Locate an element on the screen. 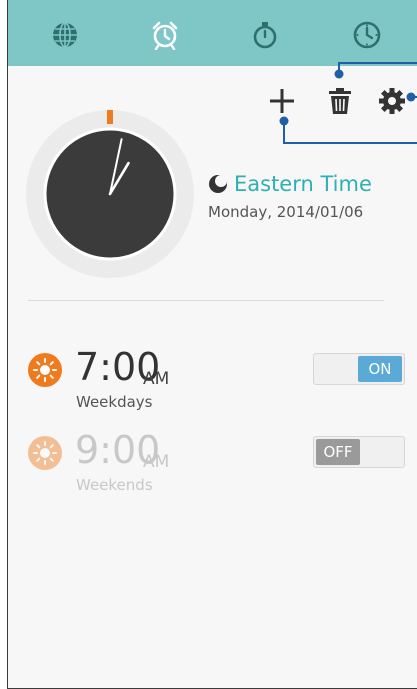 The image size is (417, 689). globe-icon is located at coordinates (65, 35).